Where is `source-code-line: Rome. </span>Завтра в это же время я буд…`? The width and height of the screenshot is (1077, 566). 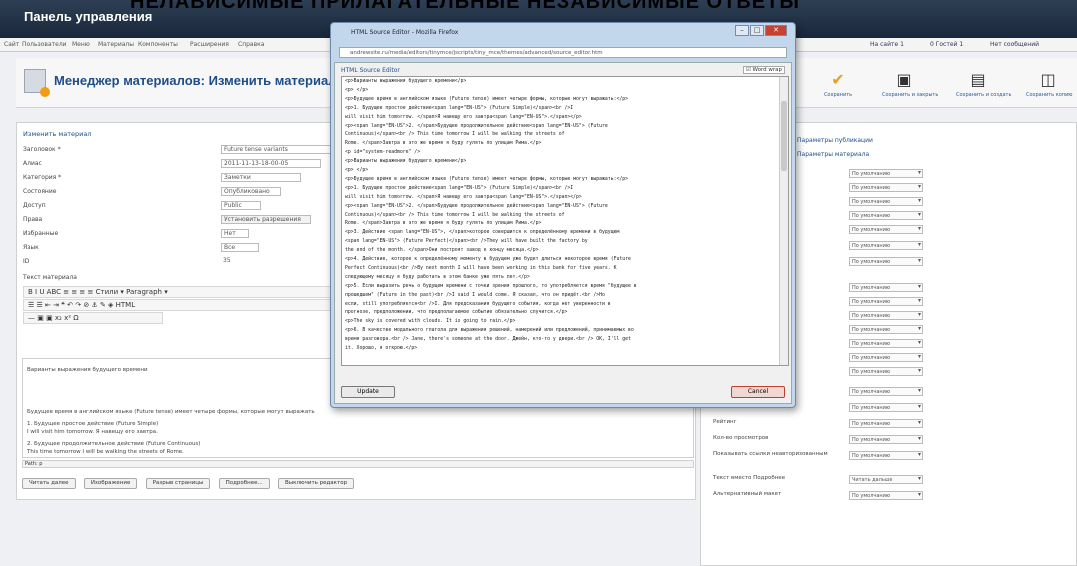
source-code-line: Rome. </span>Завтра в это же время я буд… is located at coordinates (443, 144).